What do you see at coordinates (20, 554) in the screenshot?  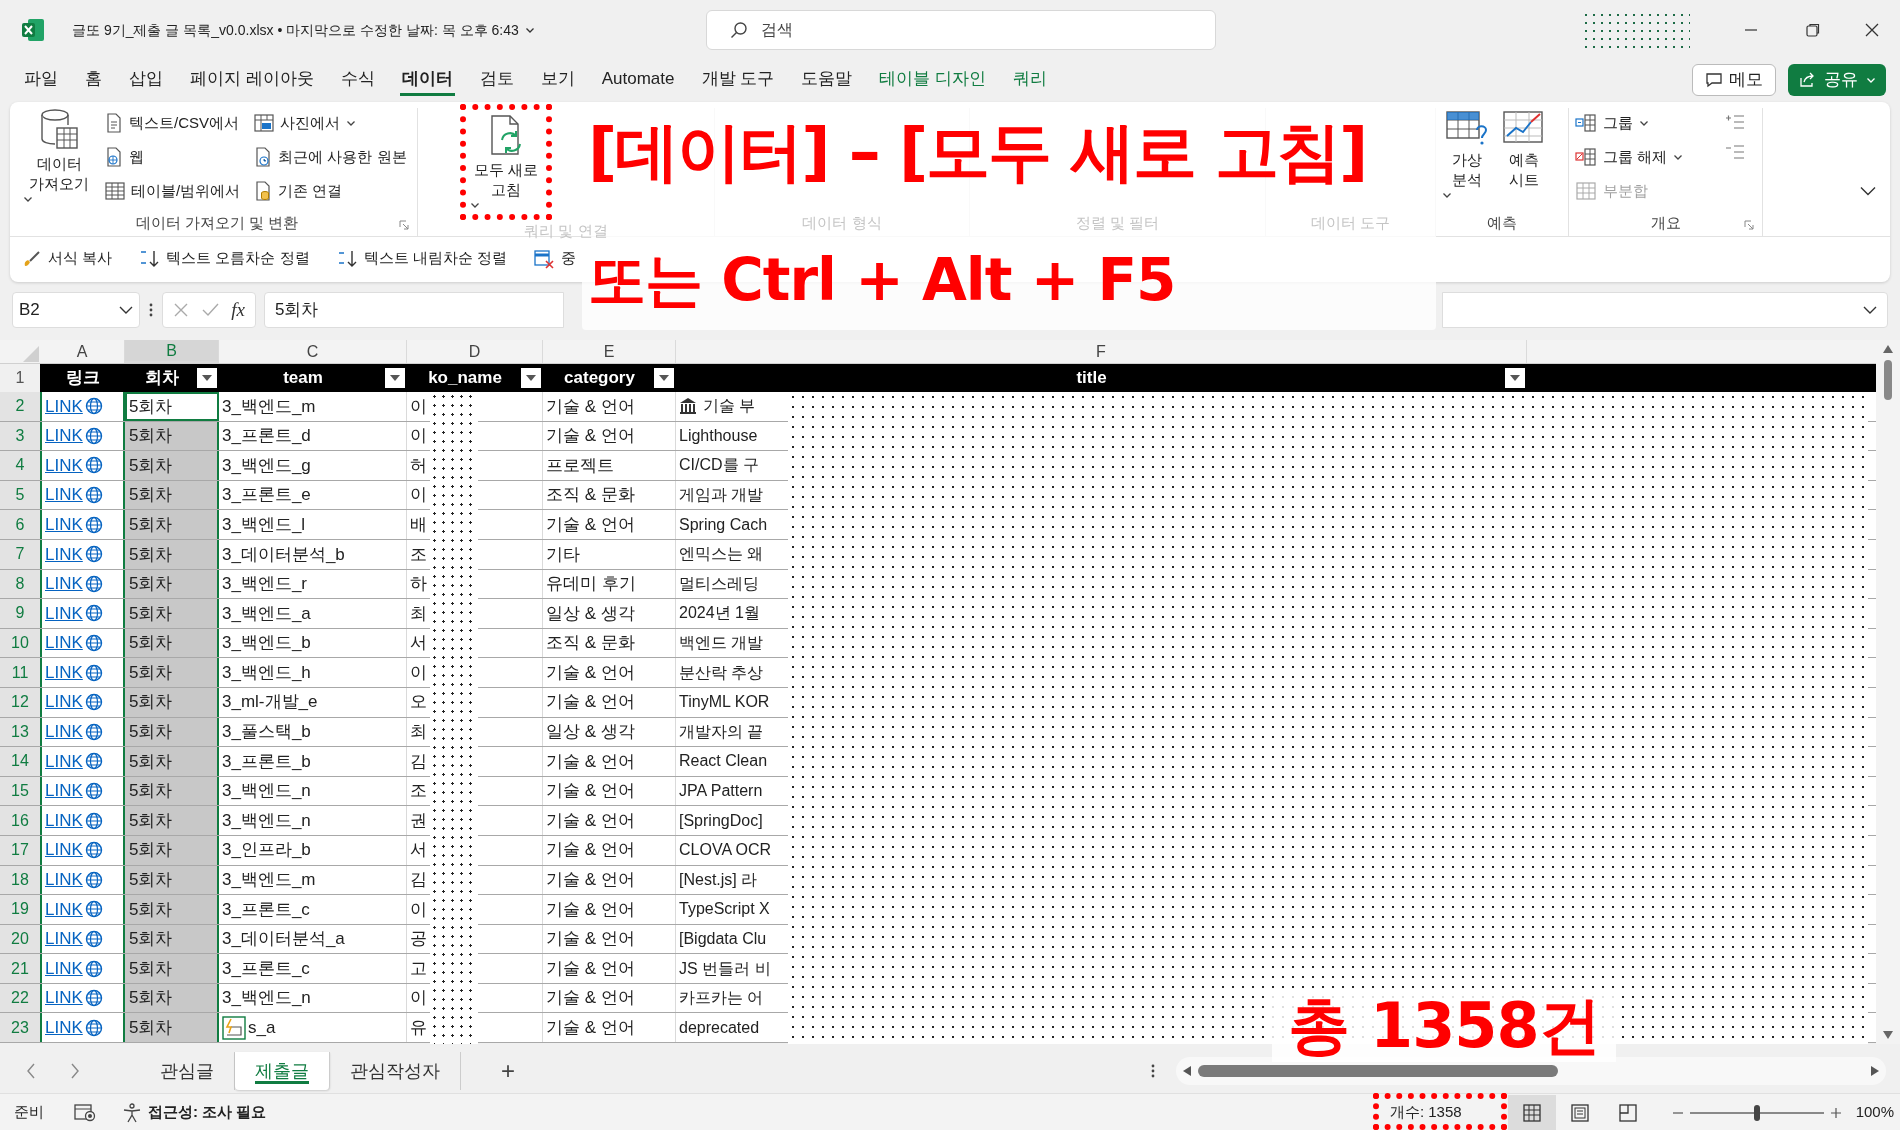 I see `row-number: 7` at bounding box center [20, 554].